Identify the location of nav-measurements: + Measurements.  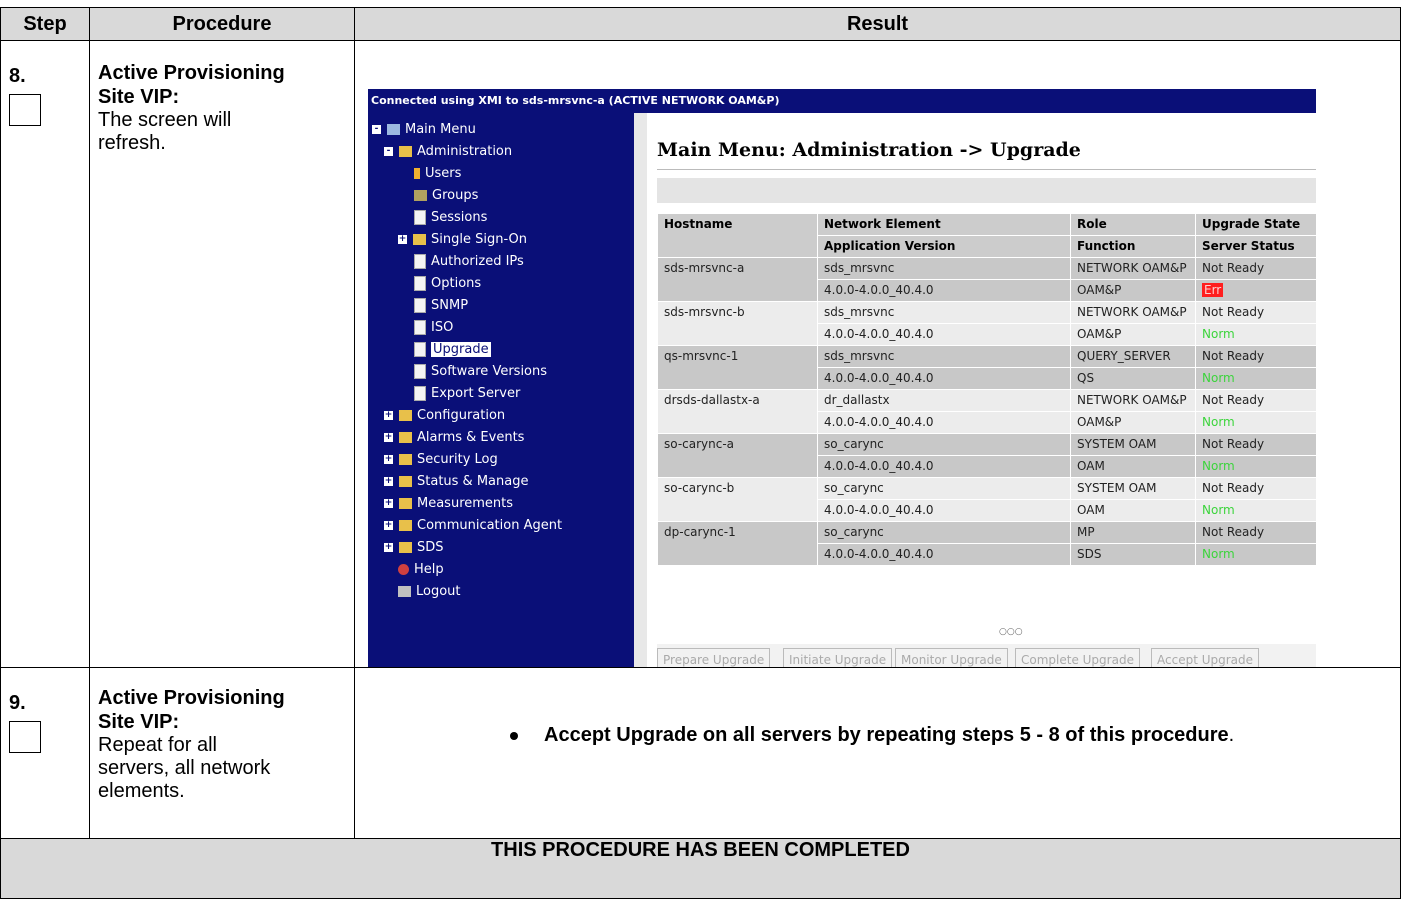
(448, 503).